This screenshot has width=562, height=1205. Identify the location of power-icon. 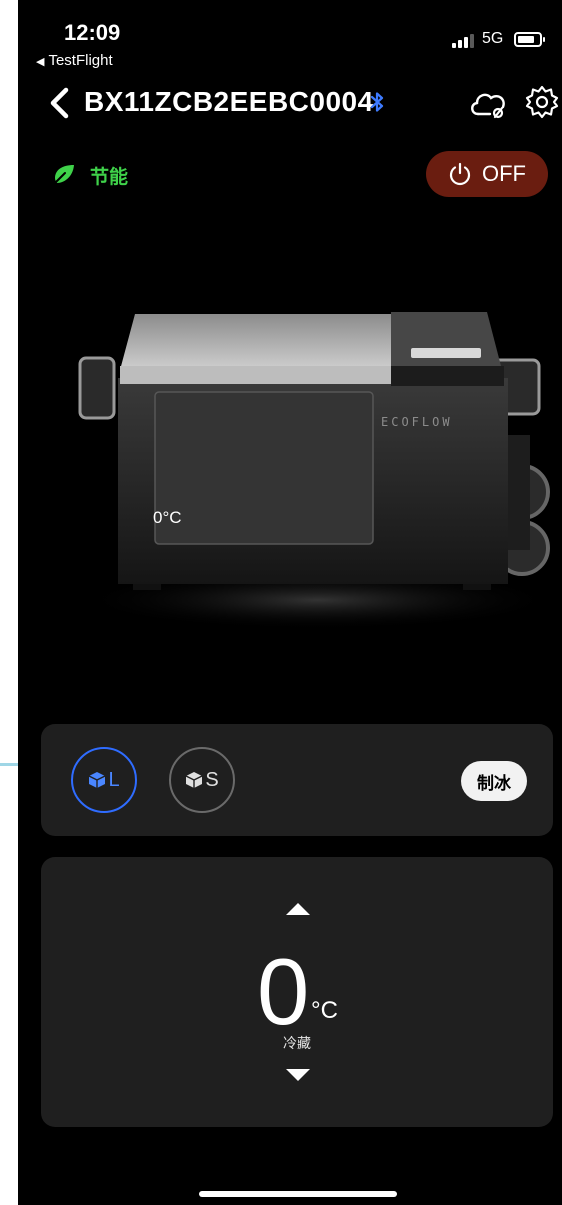
(460, 174).